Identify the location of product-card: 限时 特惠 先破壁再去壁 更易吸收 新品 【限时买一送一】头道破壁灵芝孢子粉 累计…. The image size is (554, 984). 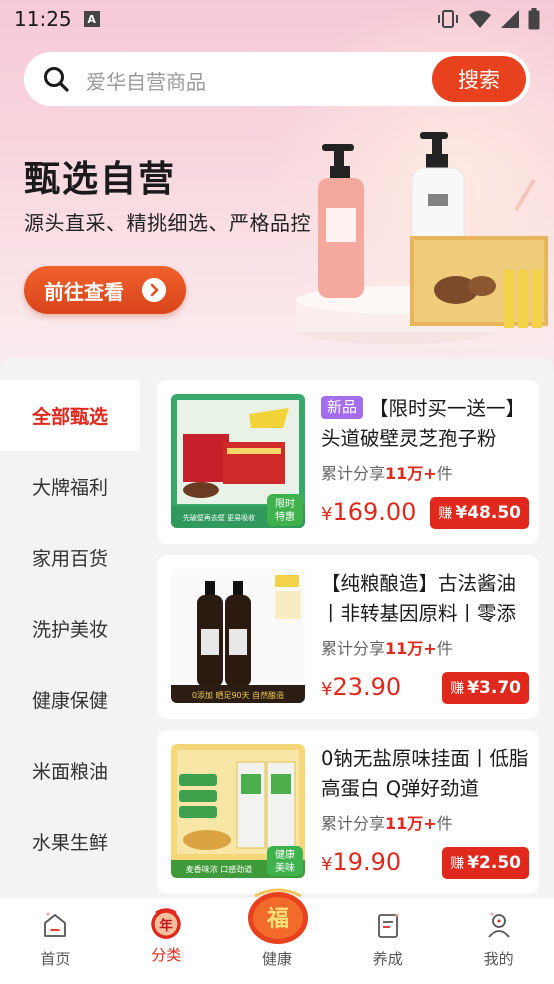
(348, 462).